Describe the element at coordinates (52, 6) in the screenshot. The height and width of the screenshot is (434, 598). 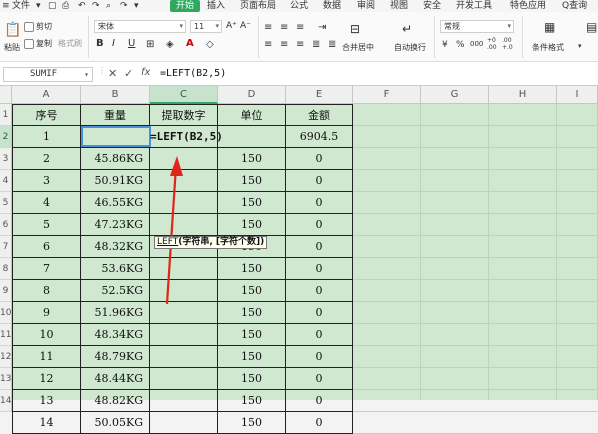
I see `save-icon: ▢` at that location.